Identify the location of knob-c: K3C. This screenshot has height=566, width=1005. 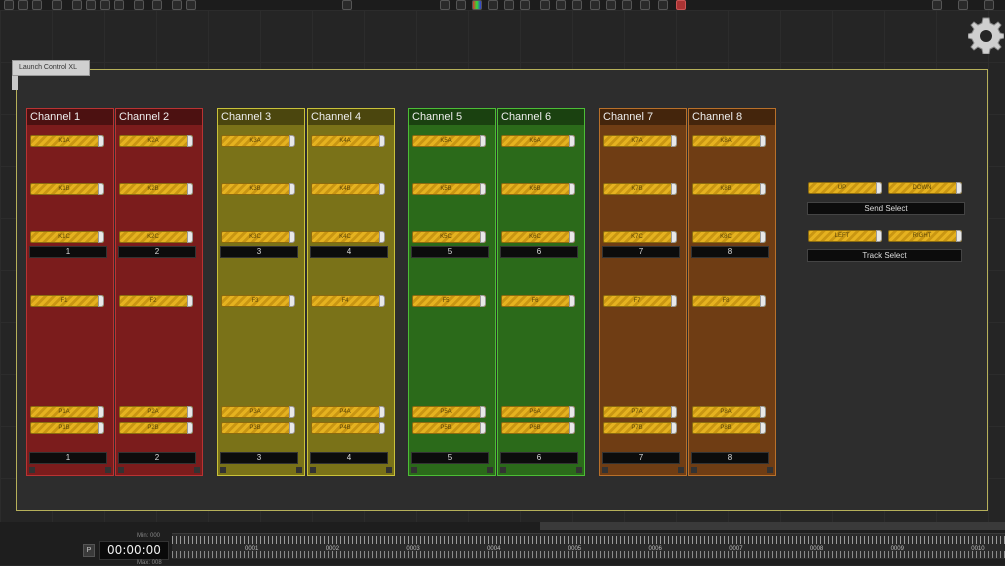
(258, 237).